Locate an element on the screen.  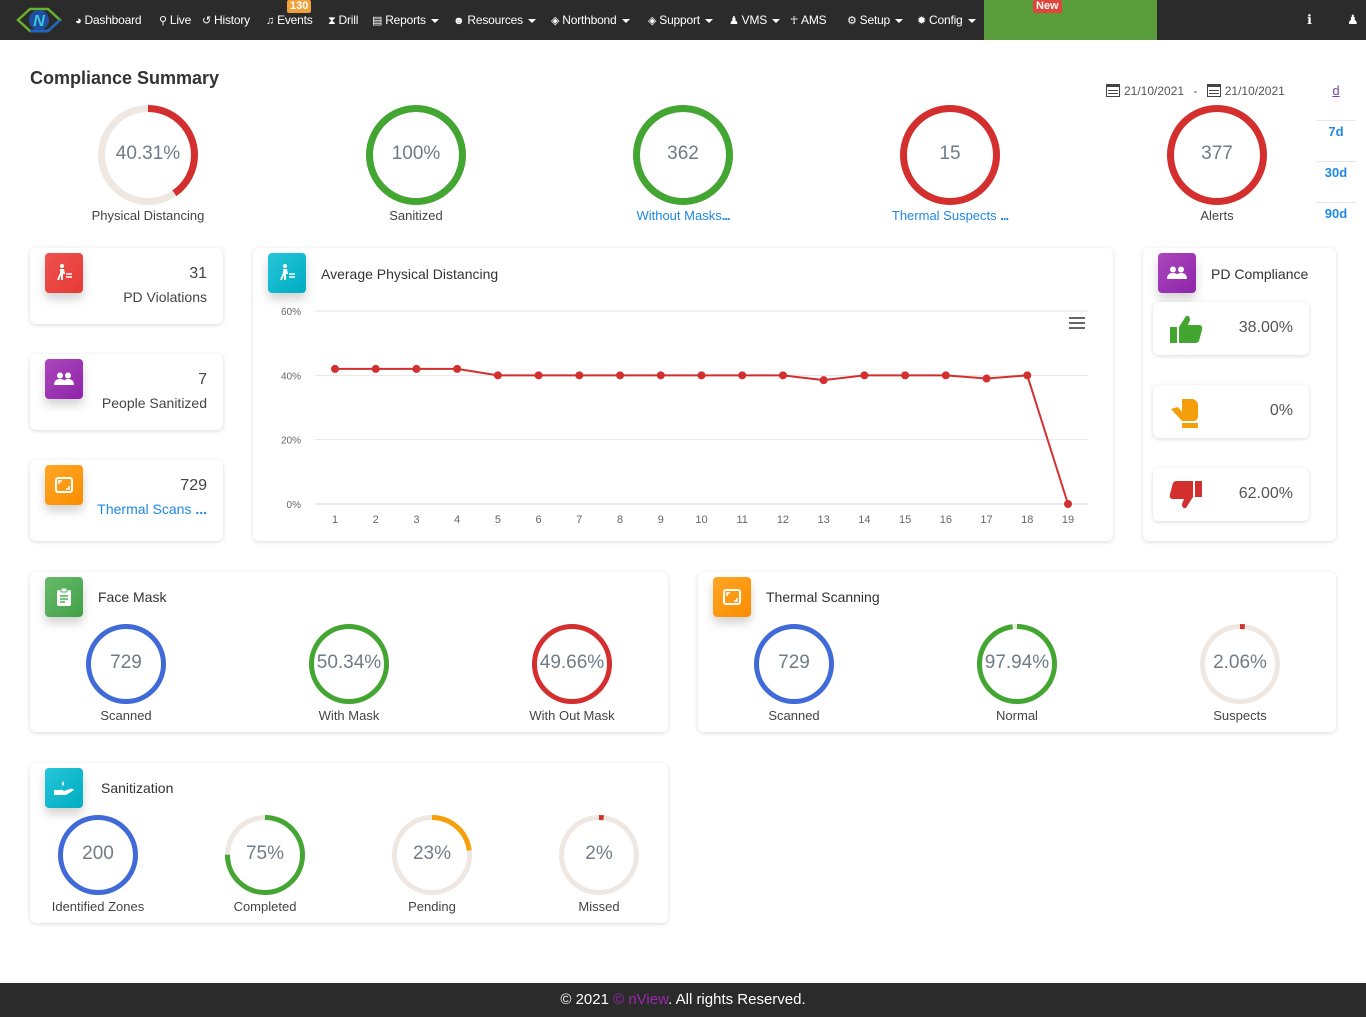
footer-brand-link: © nView is located at coordinates (640, 999).